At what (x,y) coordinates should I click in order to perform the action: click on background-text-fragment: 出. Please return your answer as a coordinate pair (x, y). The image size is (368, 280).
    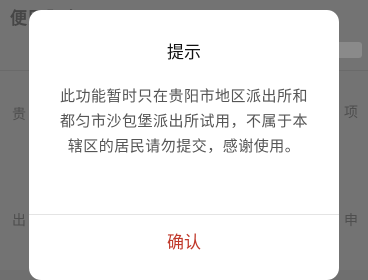
    Looking at the image, I should click on (19, 221).